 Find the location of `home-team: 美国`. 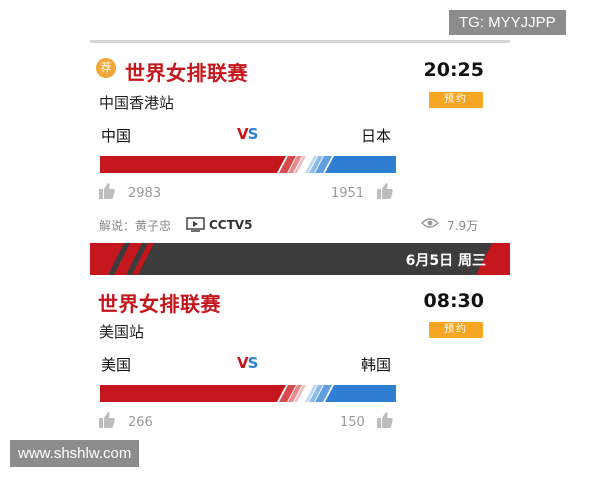

home-team: 美国 is located at coordinates (116, 365).